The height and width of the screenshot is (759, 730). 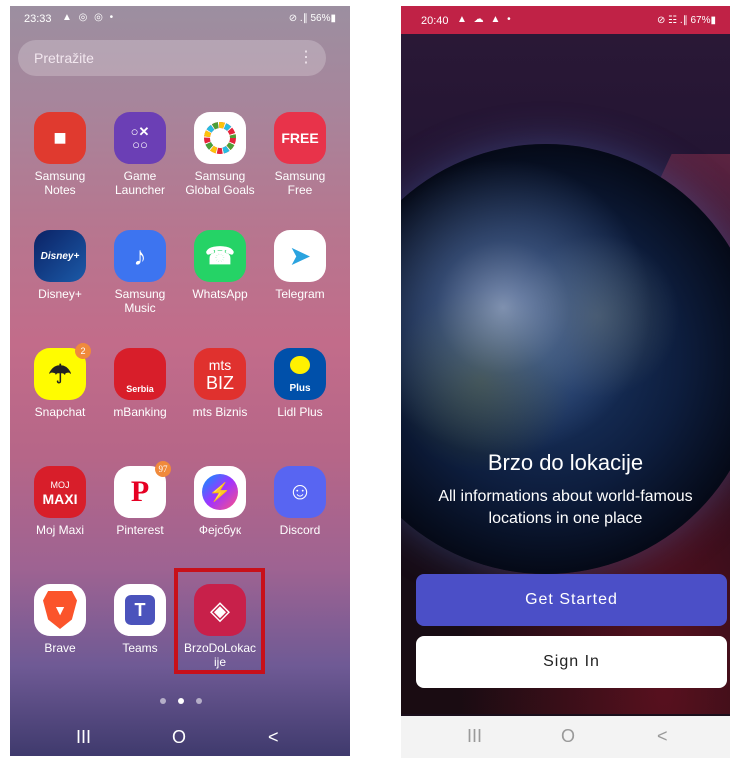 I want to click on free-glyph: FREE, so click(x=300, y=138).